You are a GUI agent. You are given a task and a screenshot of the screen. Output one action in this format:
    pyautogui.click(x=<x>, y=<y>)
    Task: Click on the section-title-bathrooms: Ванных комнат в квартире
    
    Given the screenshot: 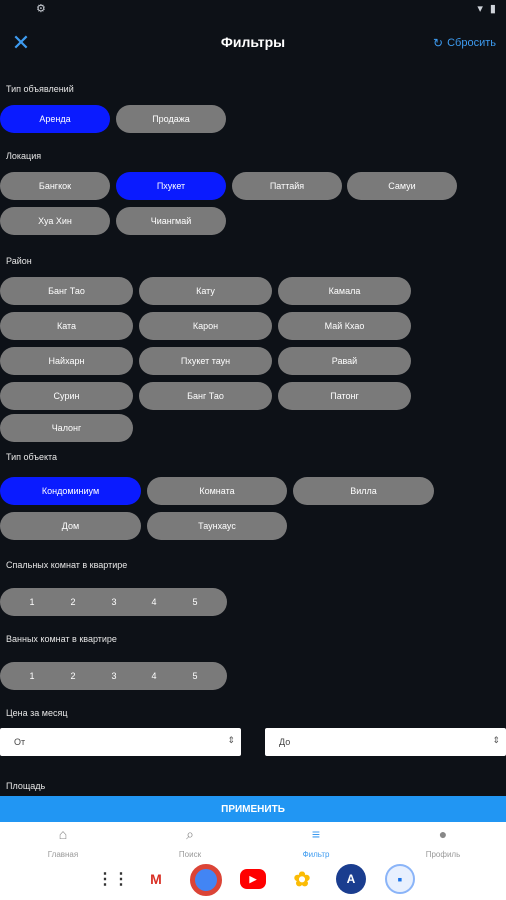 What is the action you would take?
    pyautogui.click(x=61, y=639)
    